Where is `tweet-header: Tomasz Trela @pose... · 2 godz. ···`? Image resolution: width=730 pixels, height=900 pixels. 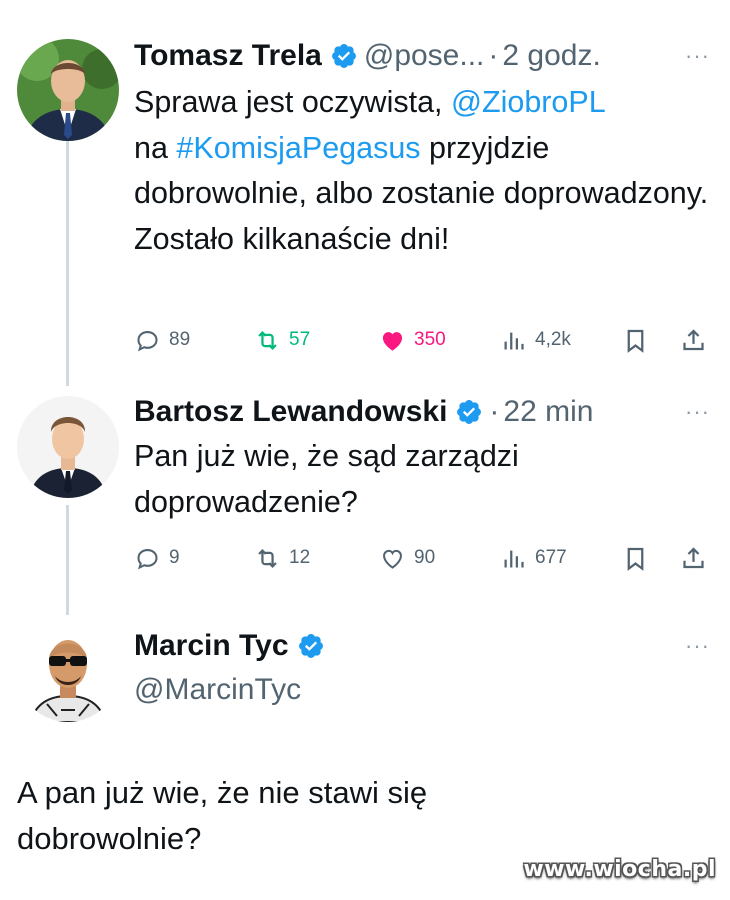
tweet-header: Tomasz Trela @pose... · 2 godz. ··· is located at coordinates (423, 56).